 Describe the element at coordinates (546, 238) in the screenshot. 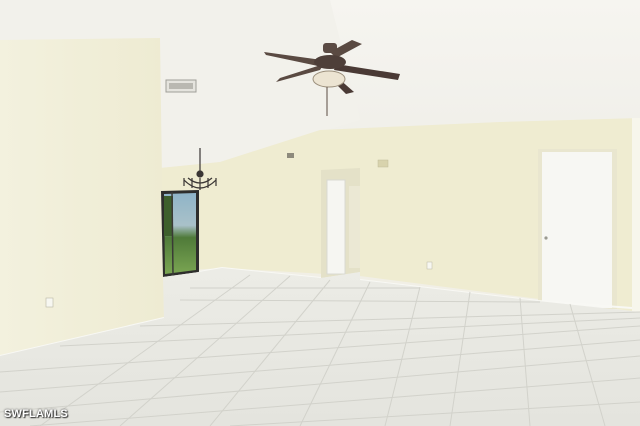

I see `door-knob` at that location.